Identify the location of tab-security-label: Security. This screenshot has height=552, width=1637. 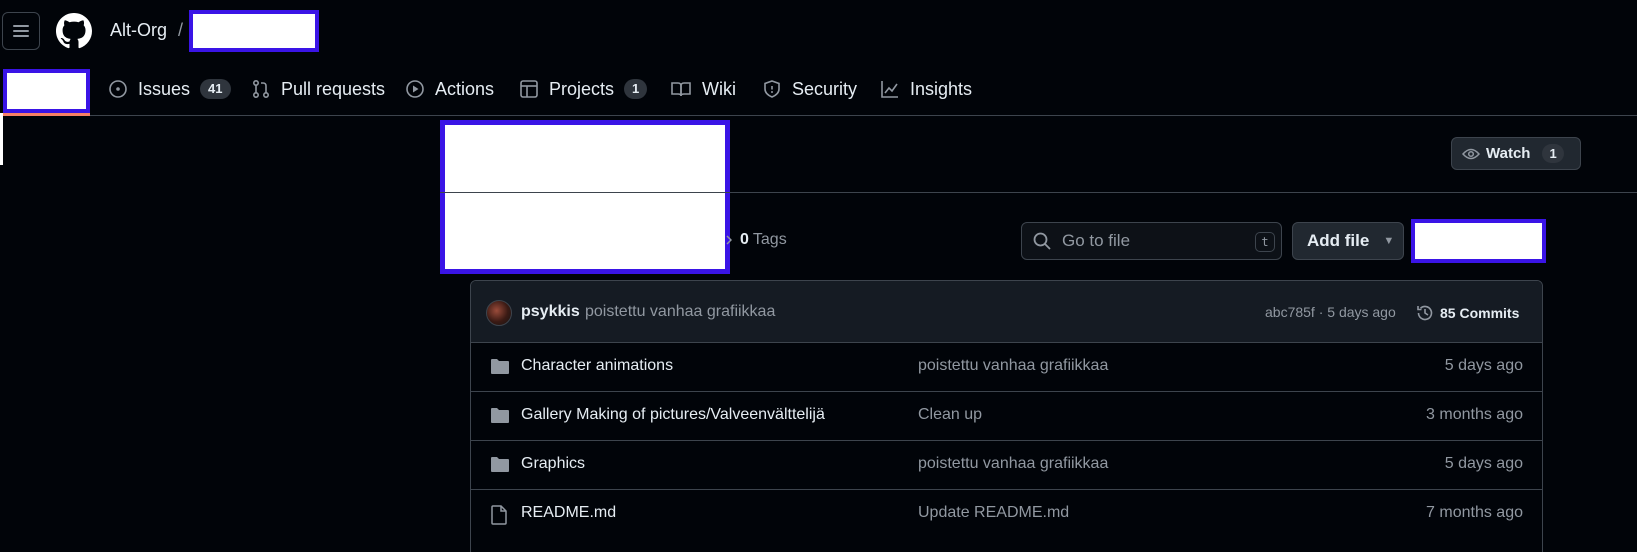
(825, 88).